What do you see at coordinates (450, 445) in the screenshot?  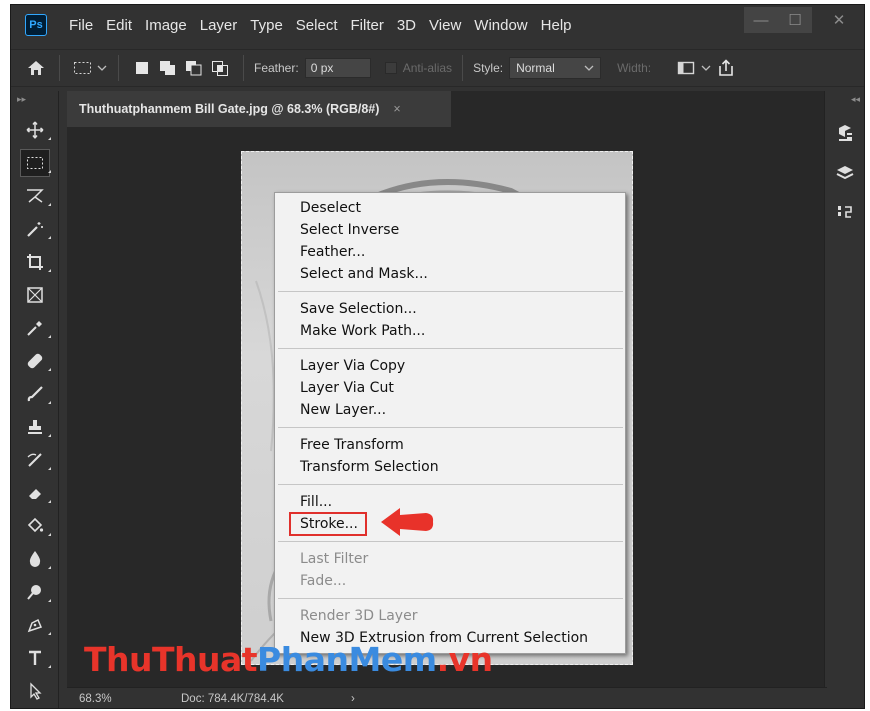 I see `menu-item-free-transform: Free Transform` at bounding box center [450, 445].